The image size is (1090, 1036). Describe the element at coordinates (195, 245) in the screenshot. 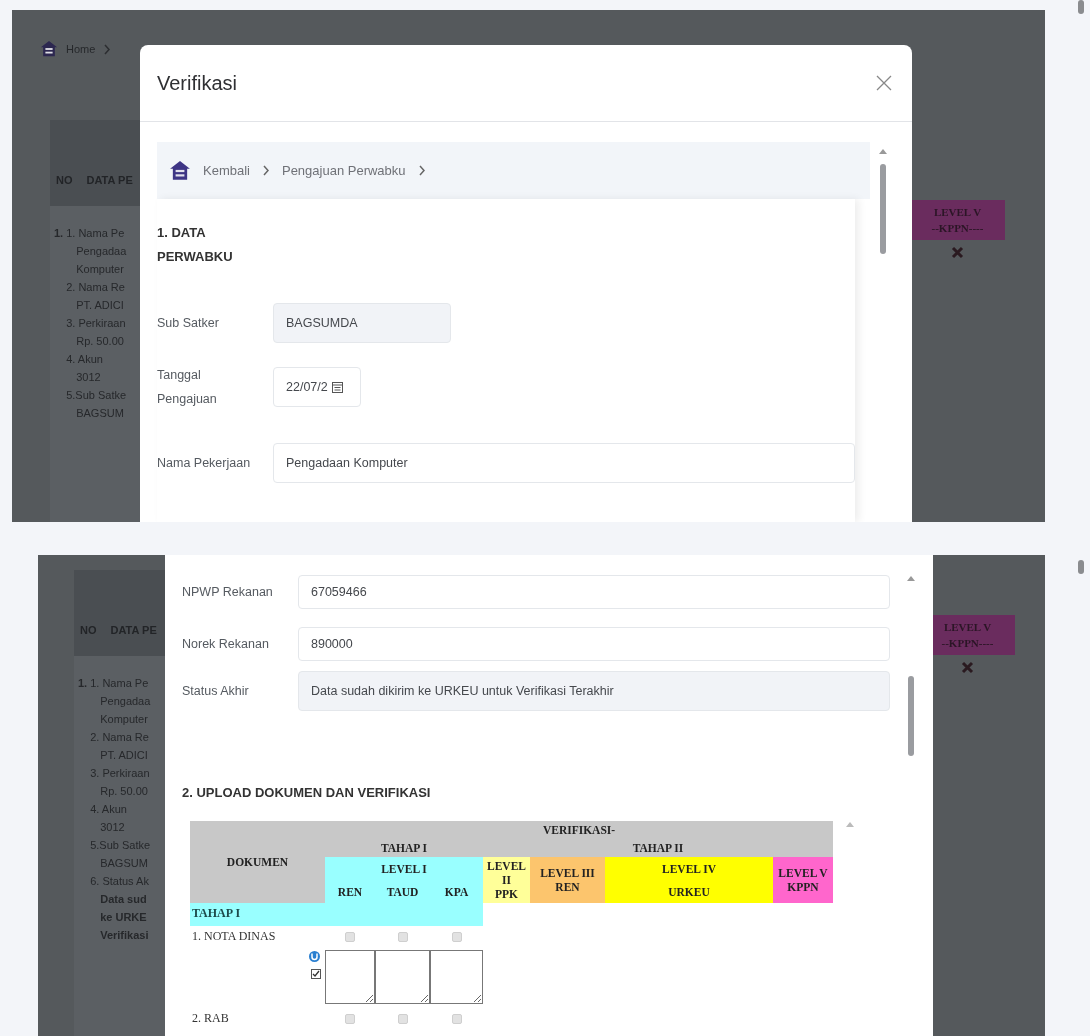

I see `section-title: 1. DATA PERWABKU` at that location.